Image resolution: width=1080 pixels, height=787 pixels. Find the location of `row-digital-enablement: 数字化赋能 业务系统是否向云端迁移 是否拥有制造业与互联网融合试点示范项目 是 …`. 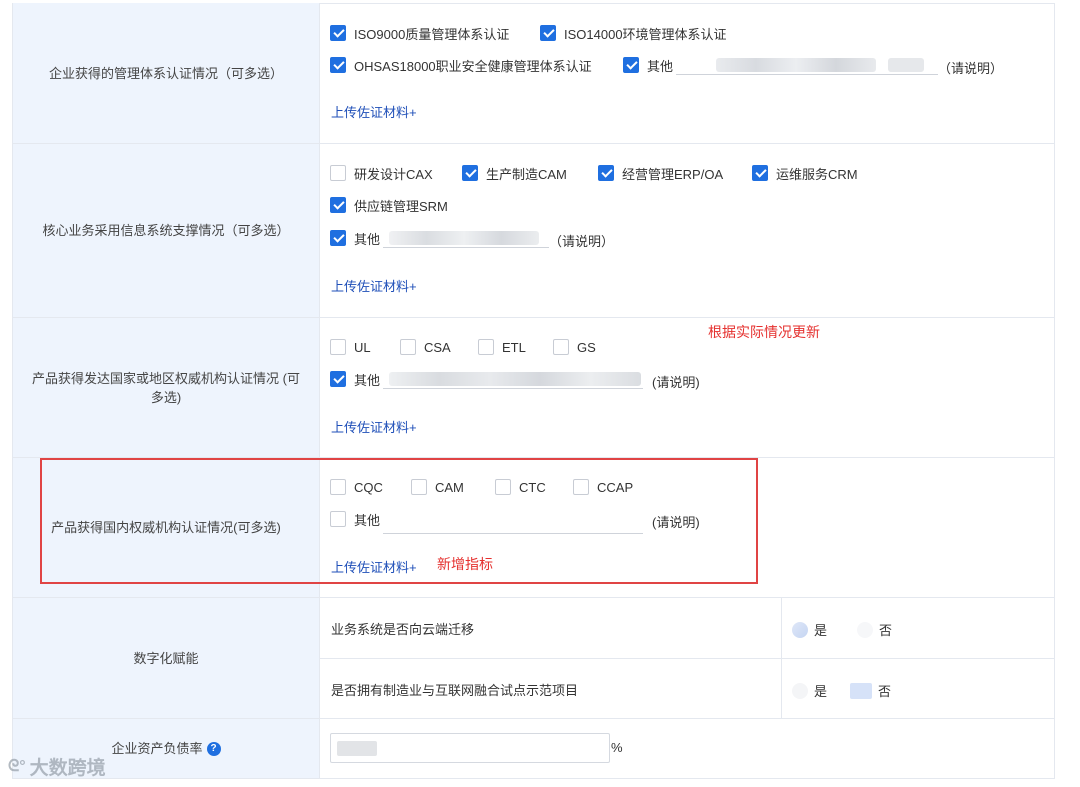

row-digital-enablement: 数字化赋能 业务系统是否向云端迁移 是否拥有制造业与互联网融合试点示范项目 是 … is located at coordinates (533, 658).